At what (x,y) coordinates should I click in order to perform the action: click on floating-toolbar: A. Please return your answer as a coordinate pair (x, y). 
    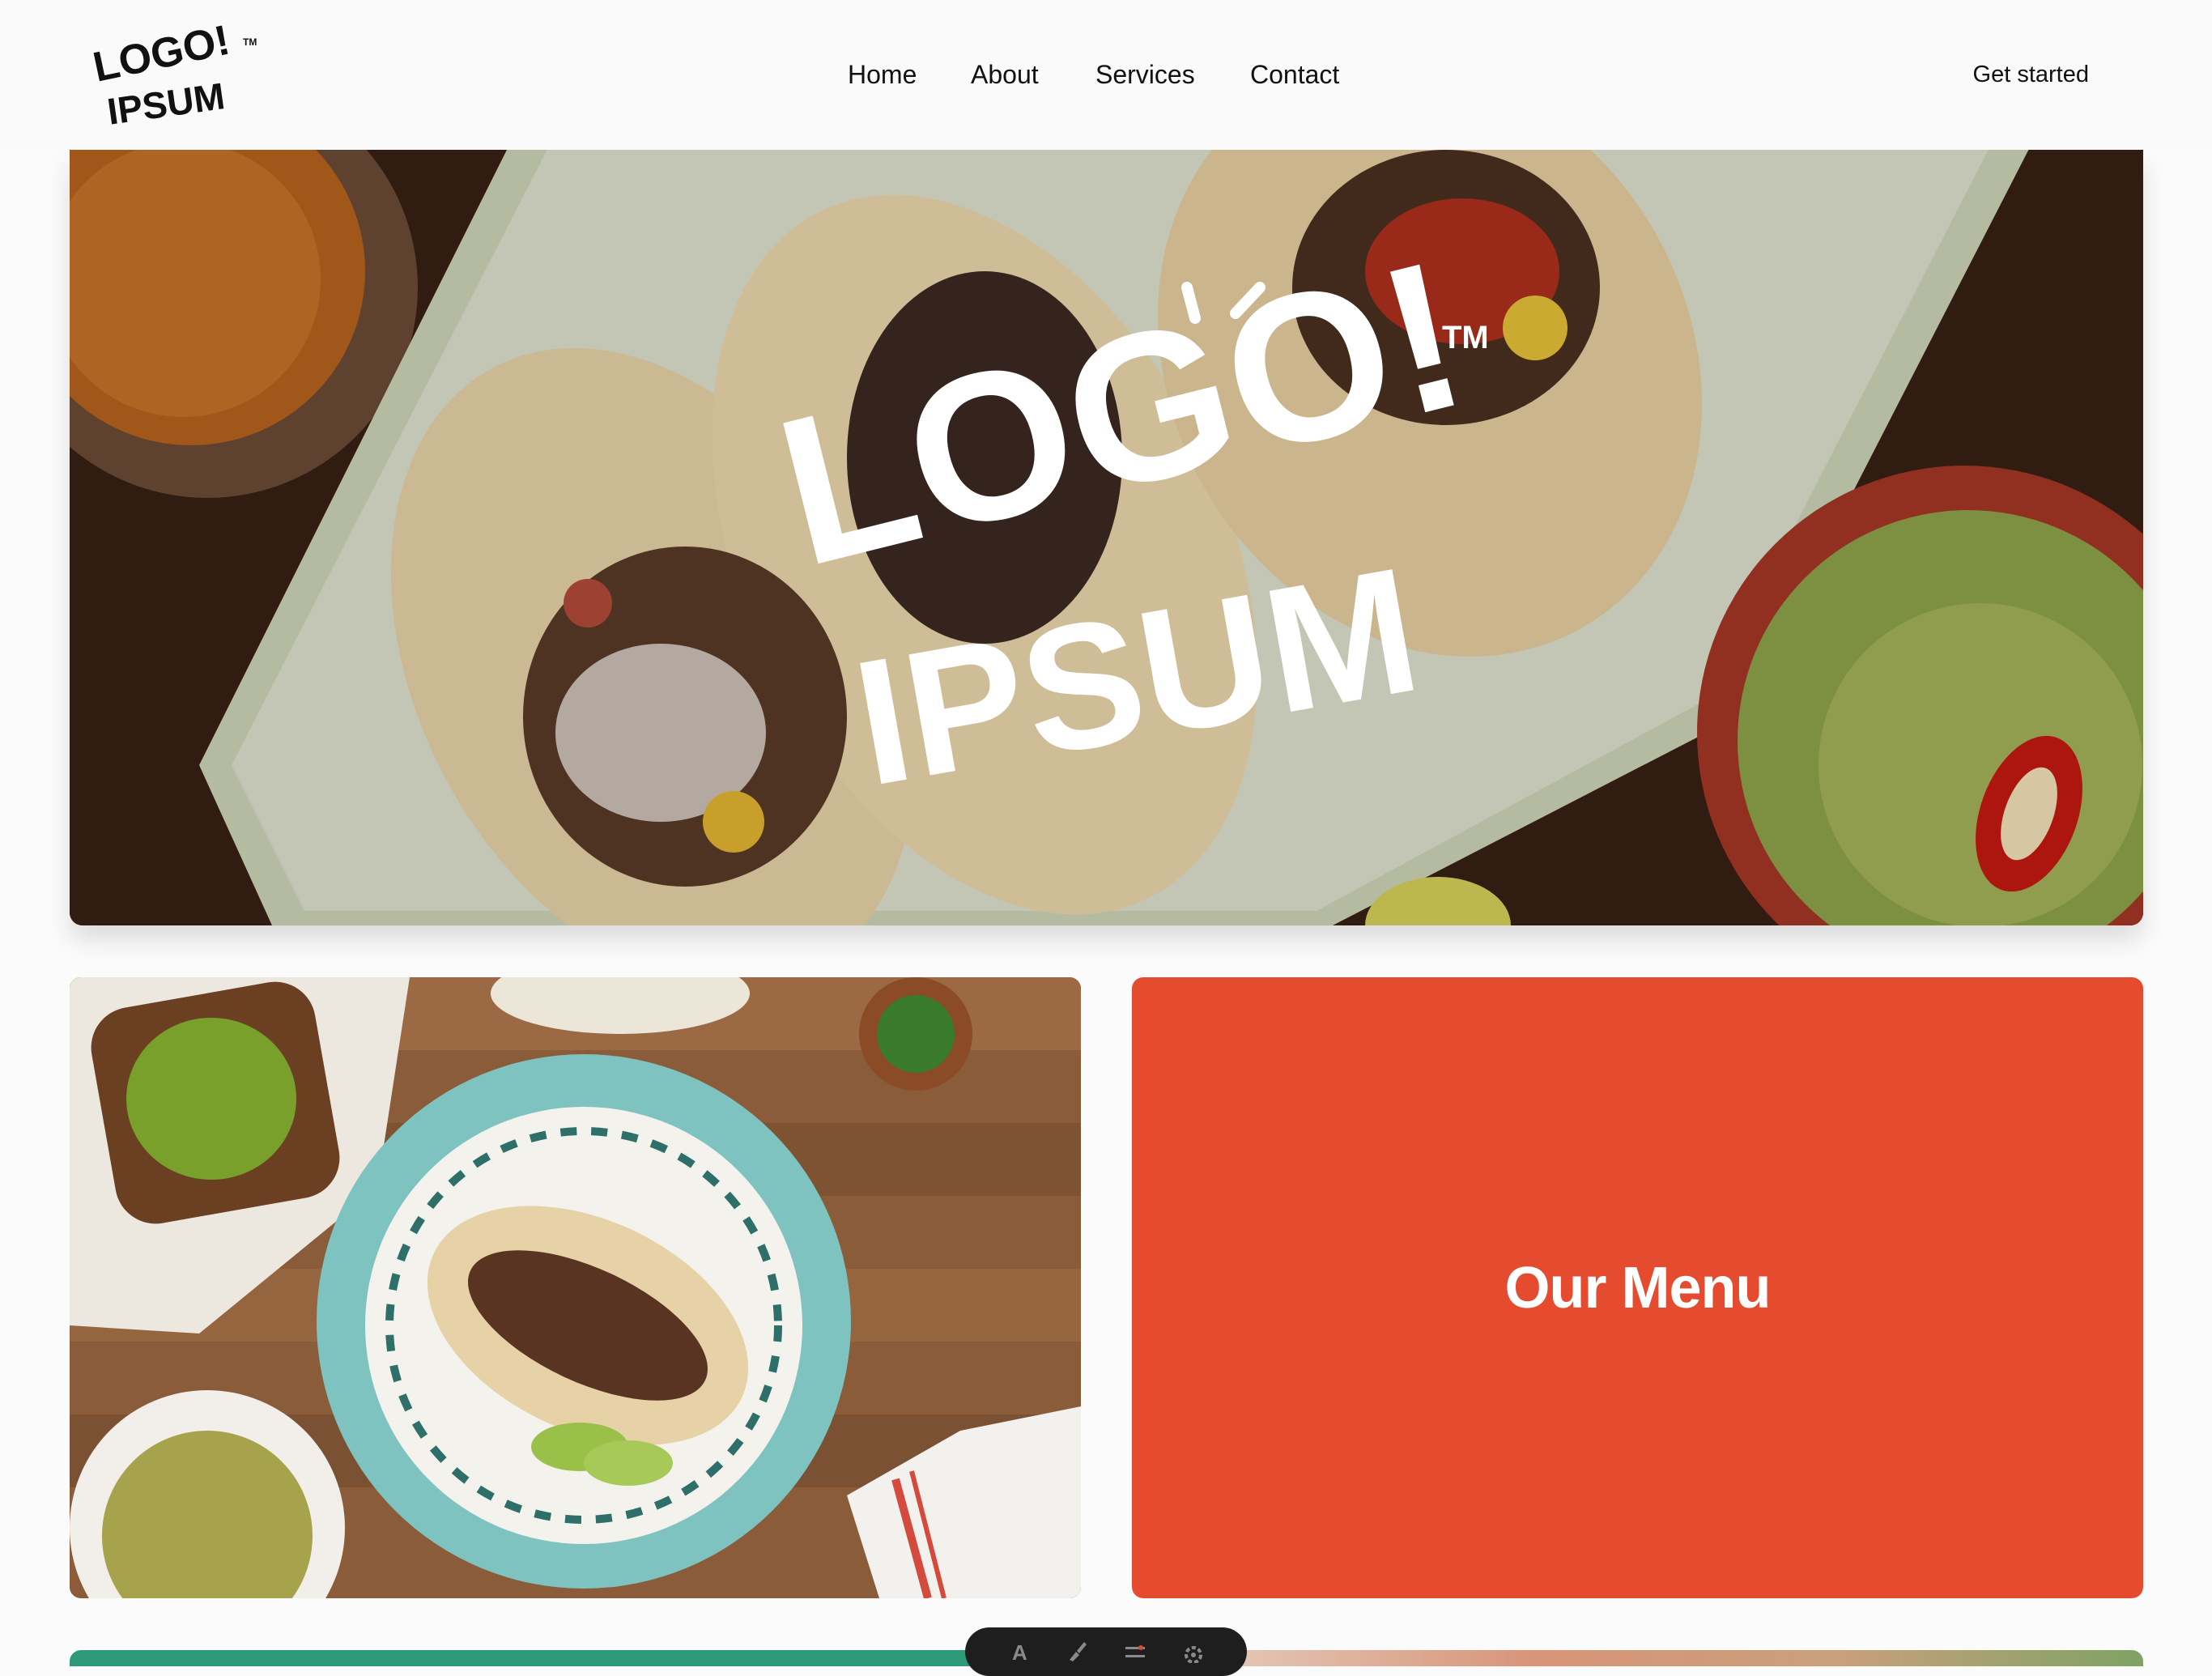
    Looking at the image, I should click on (1106, 1651).